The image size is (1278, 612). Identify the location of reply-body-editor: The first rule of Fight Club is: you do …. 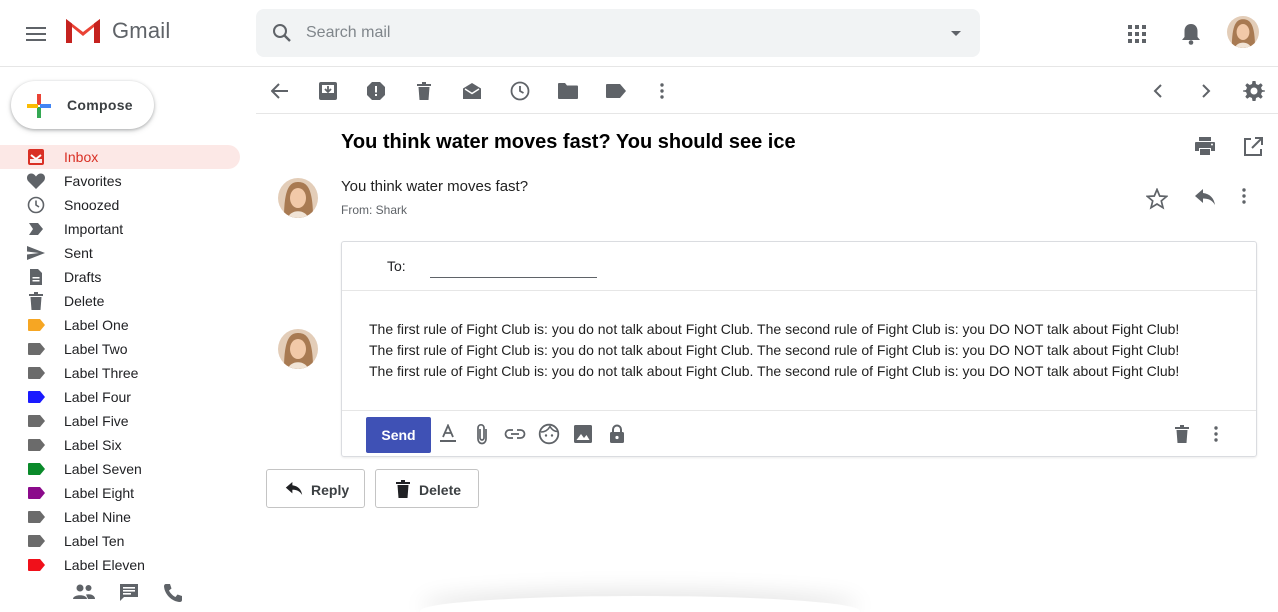
(809, 350).